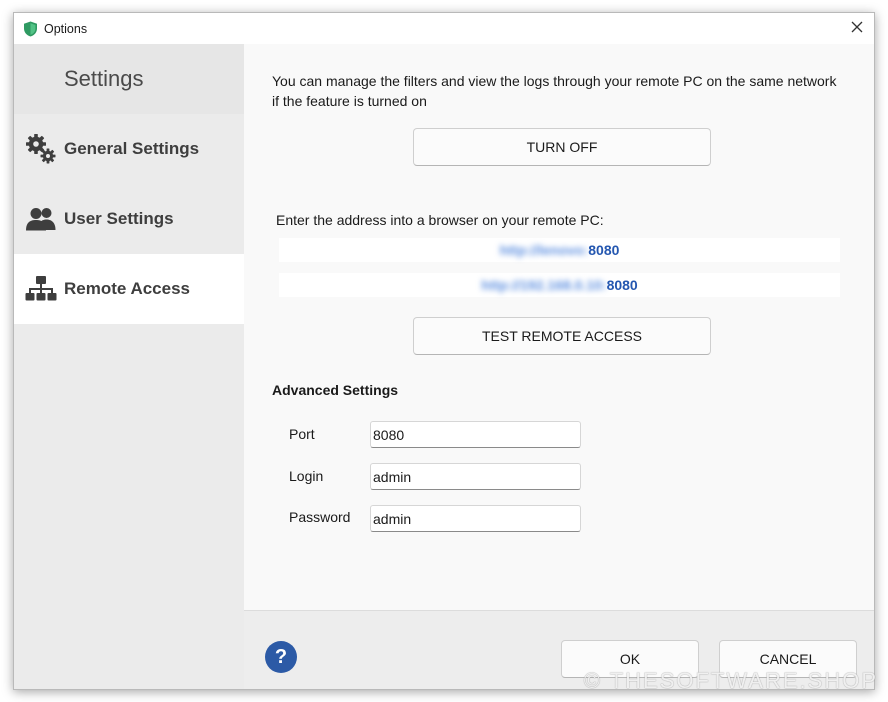  I want to click on users-icon, so click(41, 219).